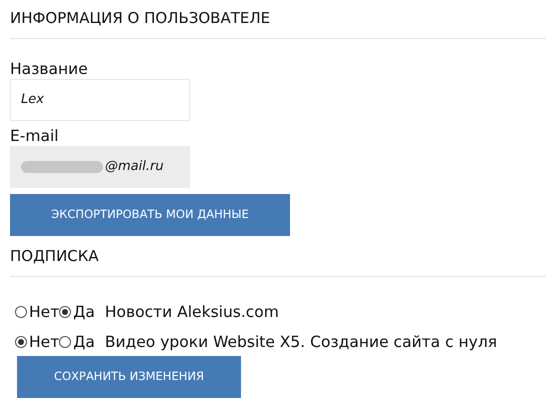  What do you see at coordinates (129, 377) in the screenshot?
I see `save-button: СОХРАНИТЬ ИЗМЕНЕНИЯ` at bounding box center [129, 377].